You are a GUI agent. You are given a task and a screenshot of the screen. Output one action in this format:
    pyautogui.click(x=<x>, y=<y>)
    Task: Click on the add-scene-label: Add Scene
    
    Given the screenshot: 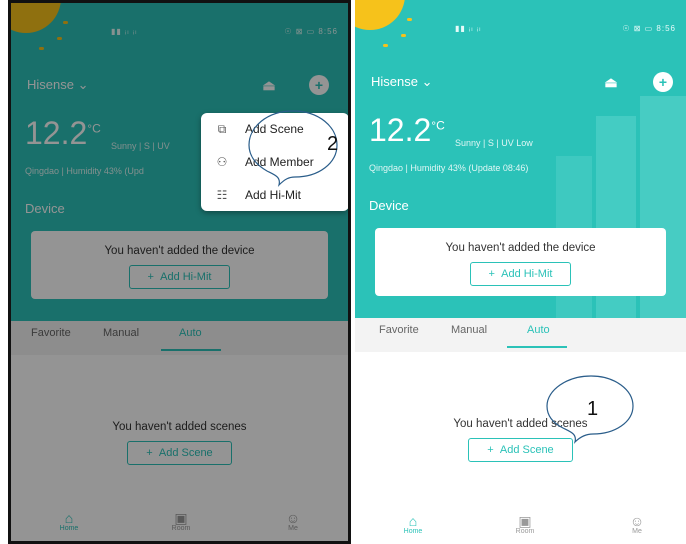 What is the action you would take?
    pyautogui.click(x=526, y=450)
    